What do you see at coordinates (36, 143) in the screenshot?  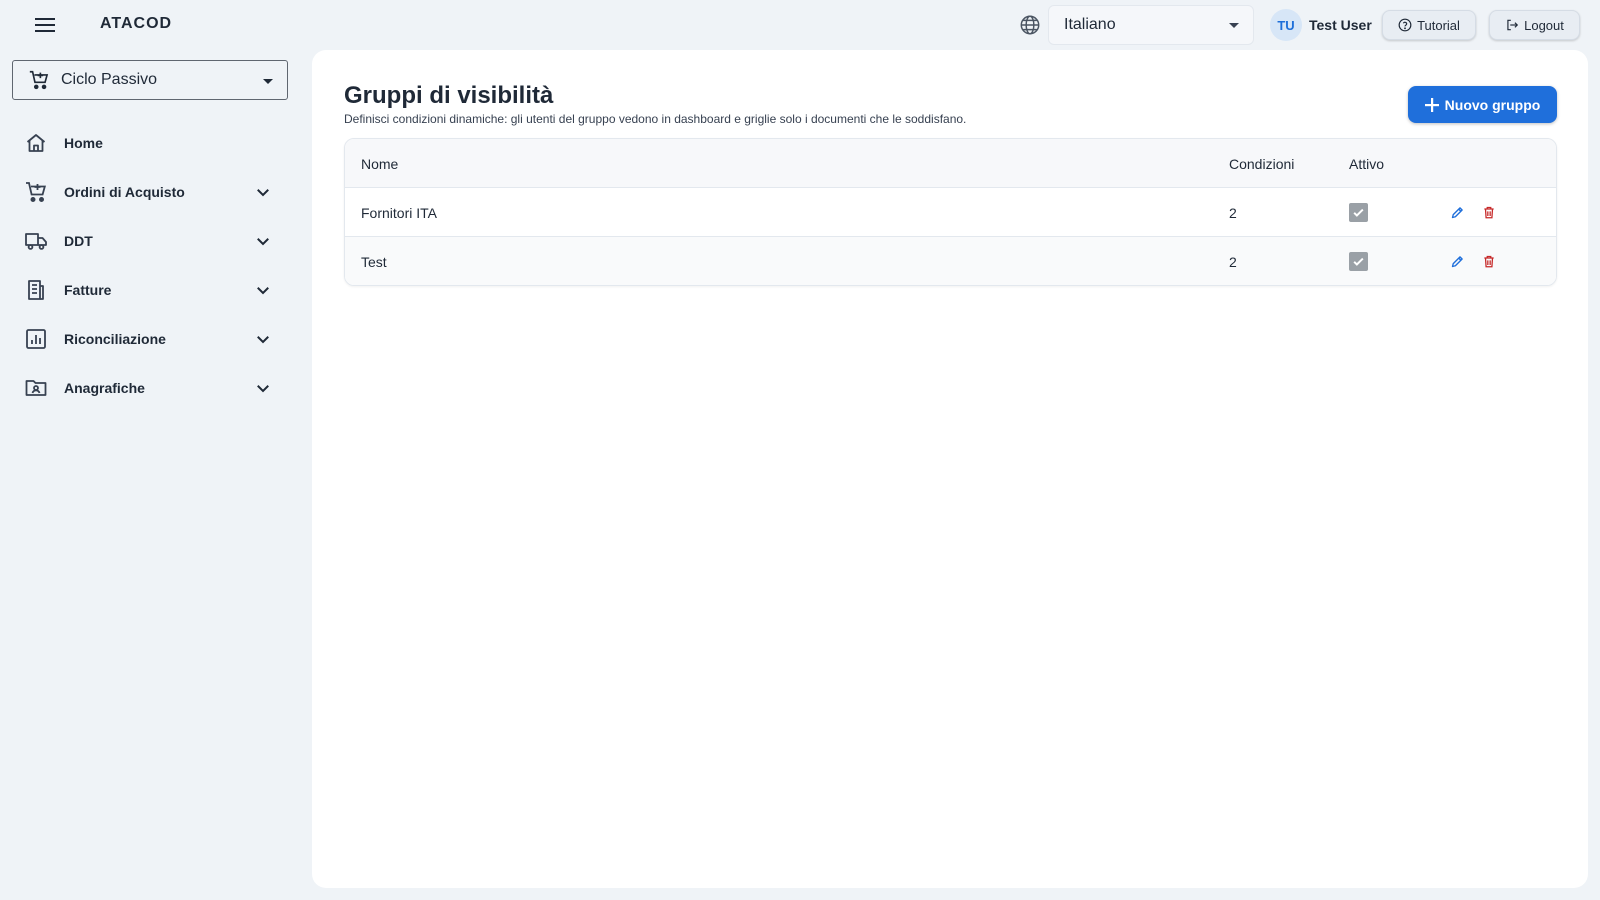 I see `home-icon` at bounding box center [36, 143].